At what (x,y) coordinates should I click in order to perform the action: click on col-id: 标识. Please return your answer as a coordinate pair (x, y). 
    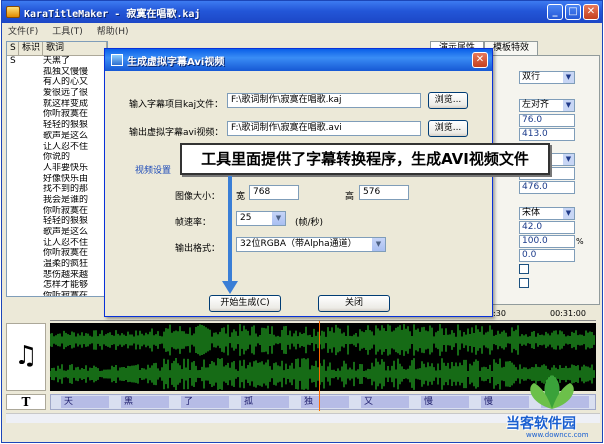
    Looking at the image, I should click on (31, 48).